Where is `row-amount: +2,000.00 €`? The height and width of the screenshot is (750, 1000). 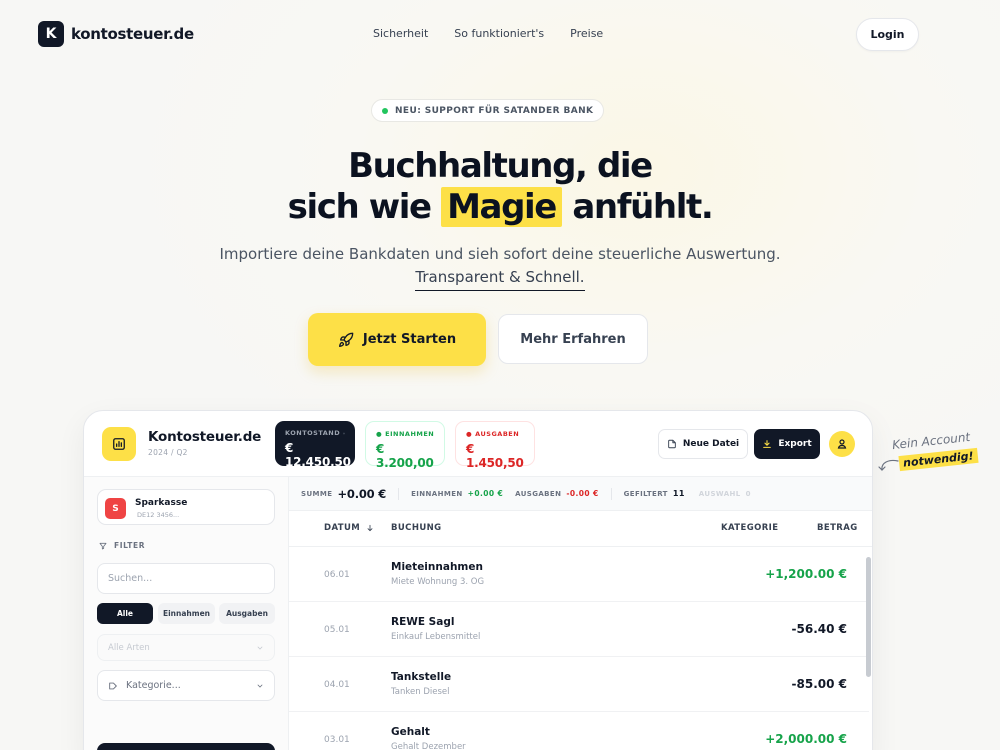 row-amount: +2,000.00 € is located at coordinates (806, 739).